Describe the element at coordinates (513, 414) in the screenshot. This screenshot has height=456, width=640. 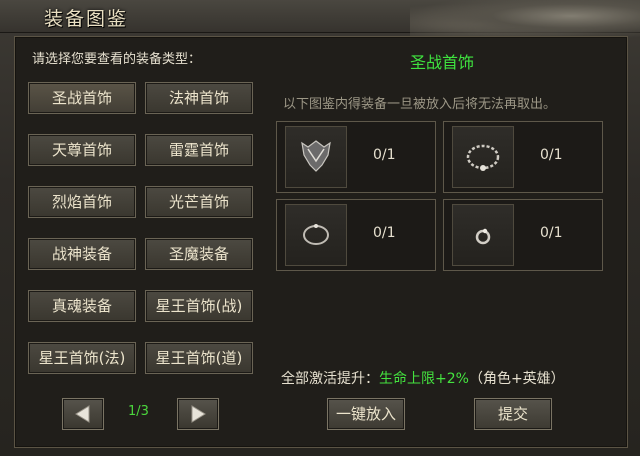
I see `submit-button: 提交` at that location.